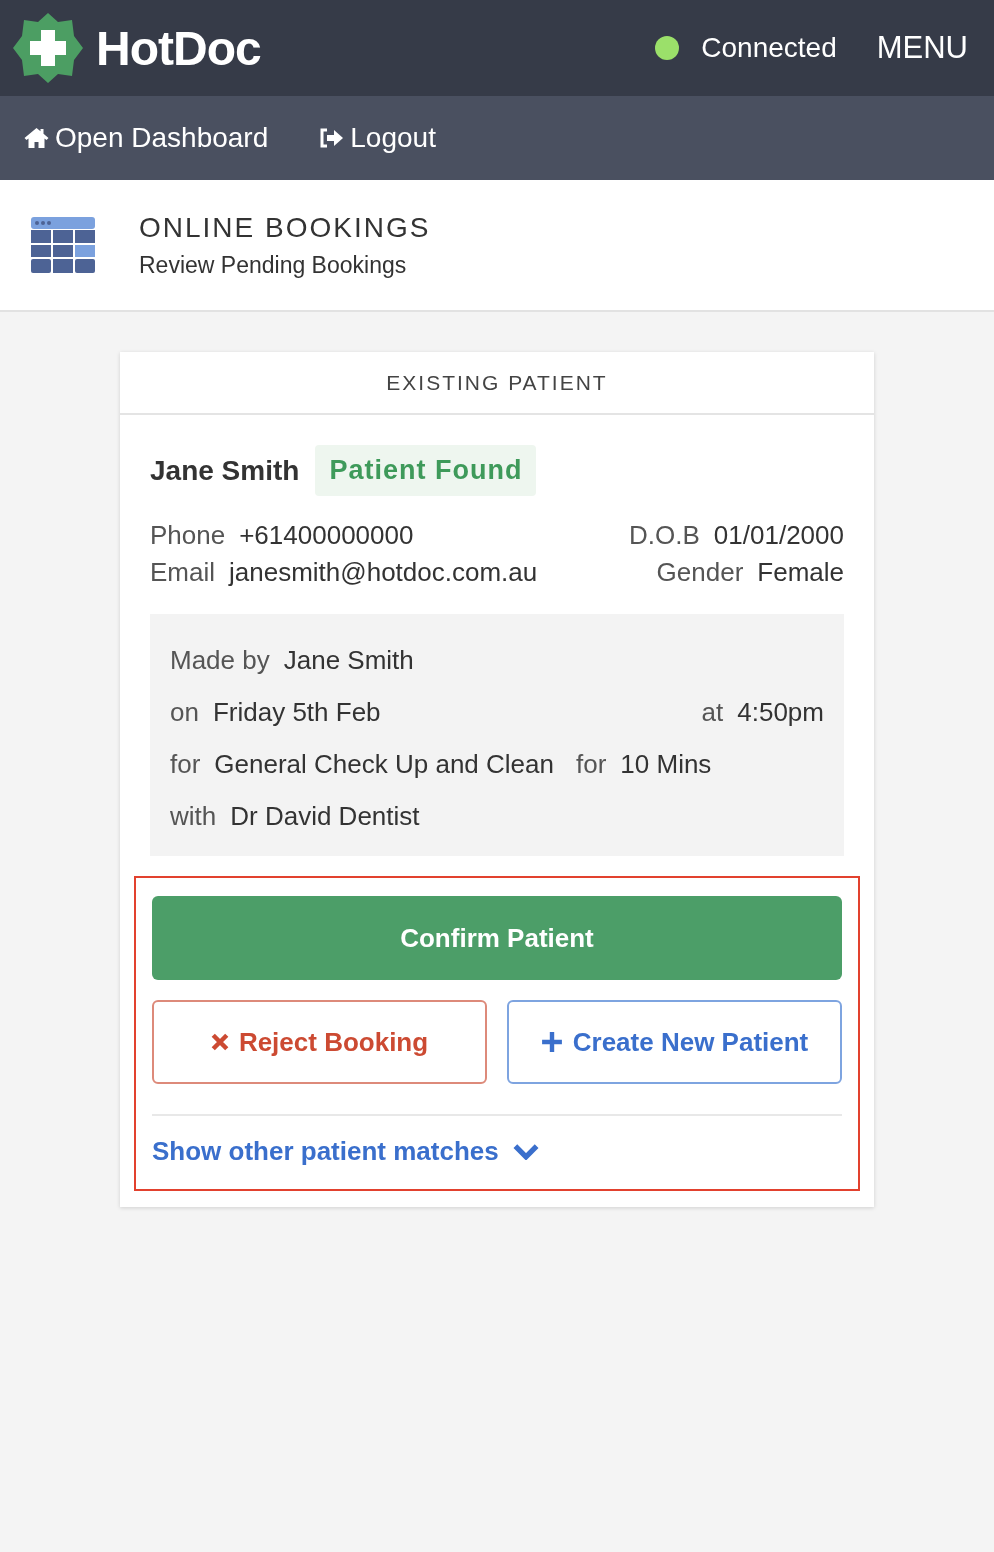 This screenshot has height=1552, width=994. I want to click on menu-button: MENU, so click(922, 48).